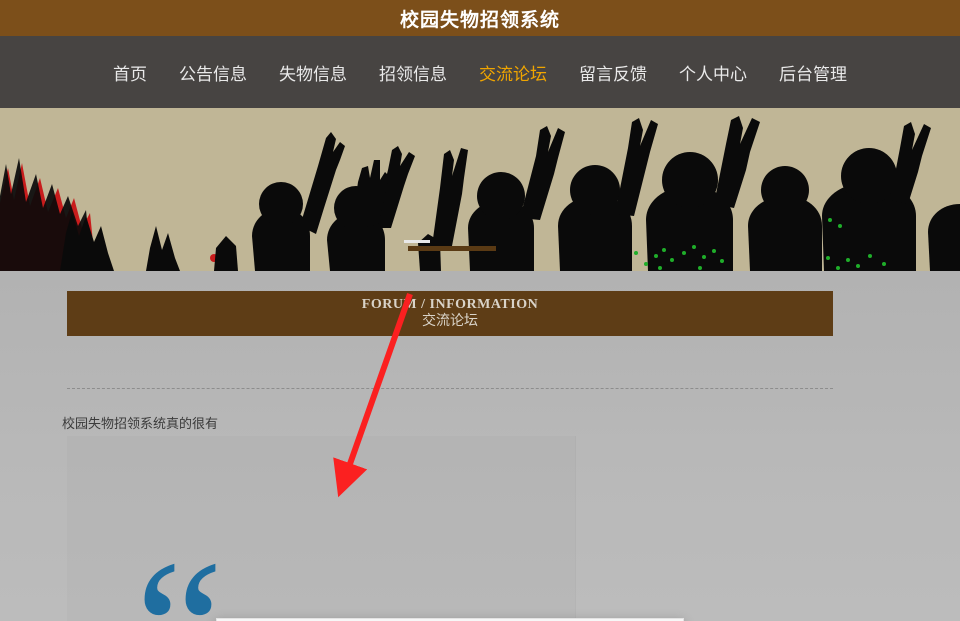 This screenshot has height=621, width=960. What do you see at coordinates (713, 72) in the screenshot?
I see `nav-item-personal-center: 个人中心` at bounding box center [713, 72].